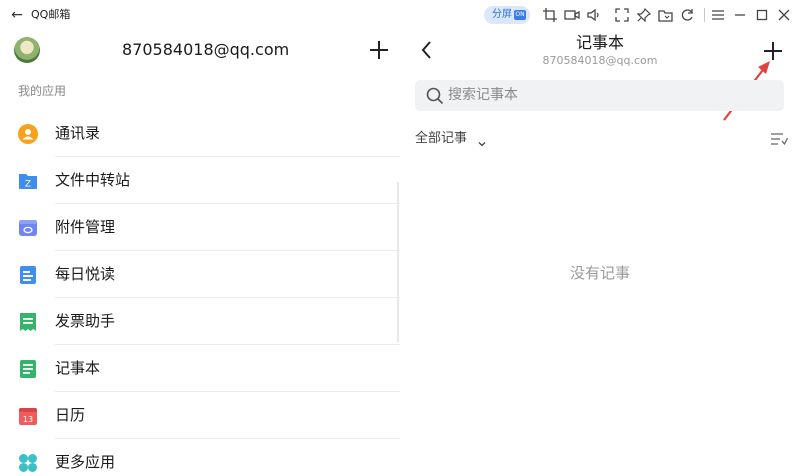  What do you see at coordinates (70, 415) in the screenshot?
I see `app-label: 日历` at bounding box center [70, 415].